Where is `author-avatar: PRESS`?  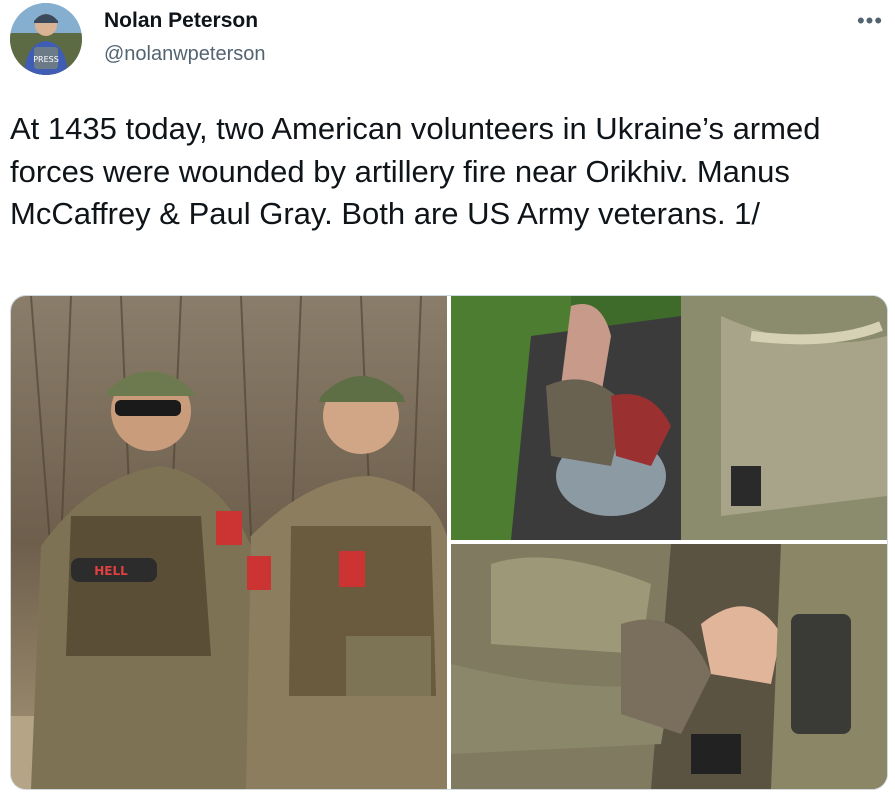
author-avatar: PRESS is located at coordinates (46, 39).